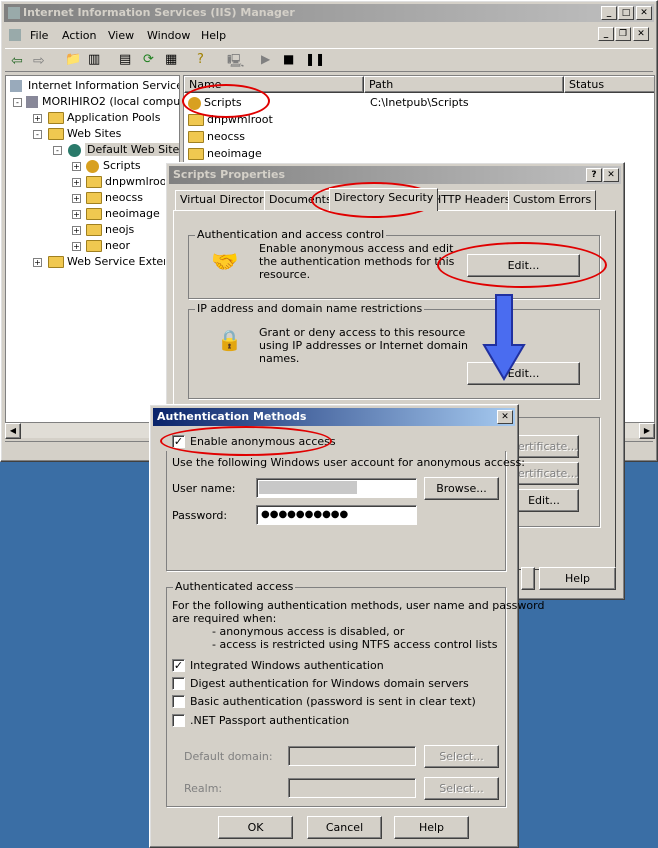 Image resolution: width=658 pixels, height=848 pixels. What do you see at coordinates (226, 136) in the screenshot?
I see `row-name: neocss` at bounding box center [226, 136].